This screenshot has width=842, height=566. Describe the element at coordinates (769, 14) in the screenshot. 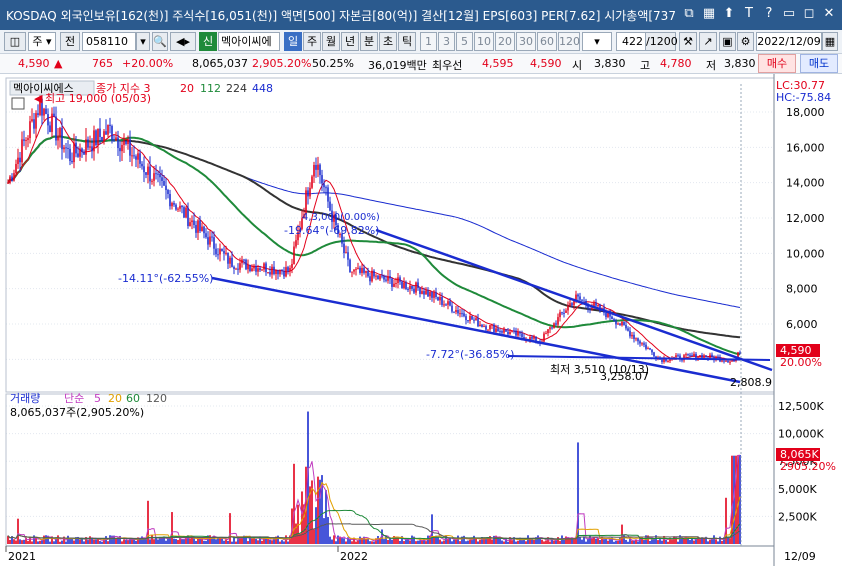

I see `help-icon: ?` at that location.